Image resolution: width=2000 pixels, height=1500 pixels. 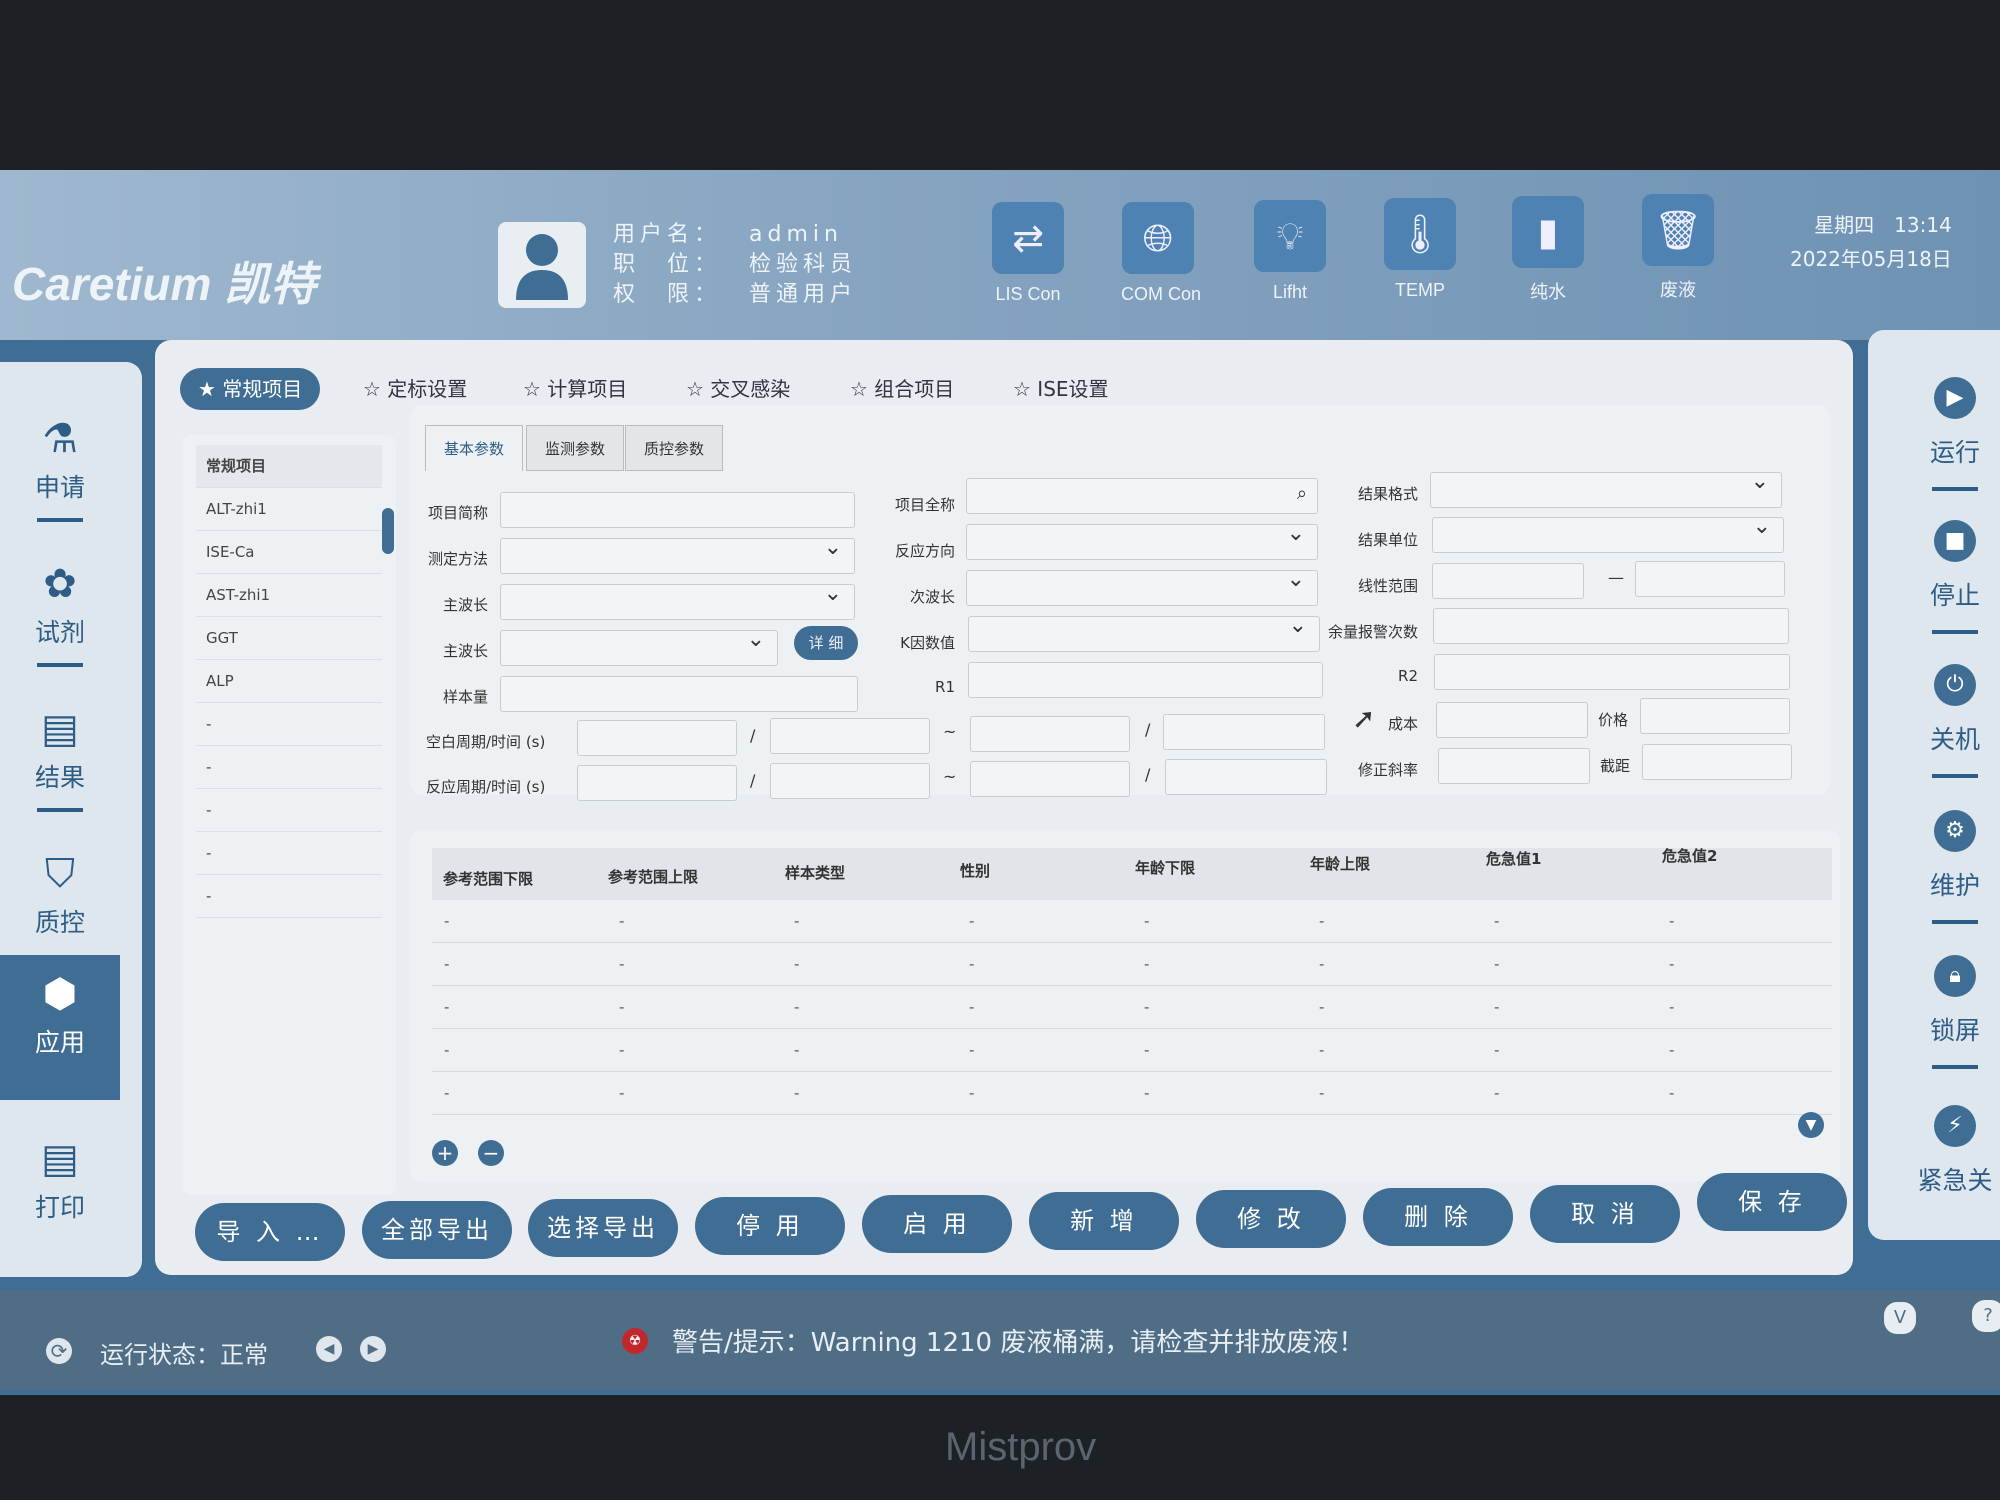 What do you see at coordinates (415, 389) in the screenshot?
I see `tab-calibration: ☆ 定标设置` at bounding box center [415, 389].